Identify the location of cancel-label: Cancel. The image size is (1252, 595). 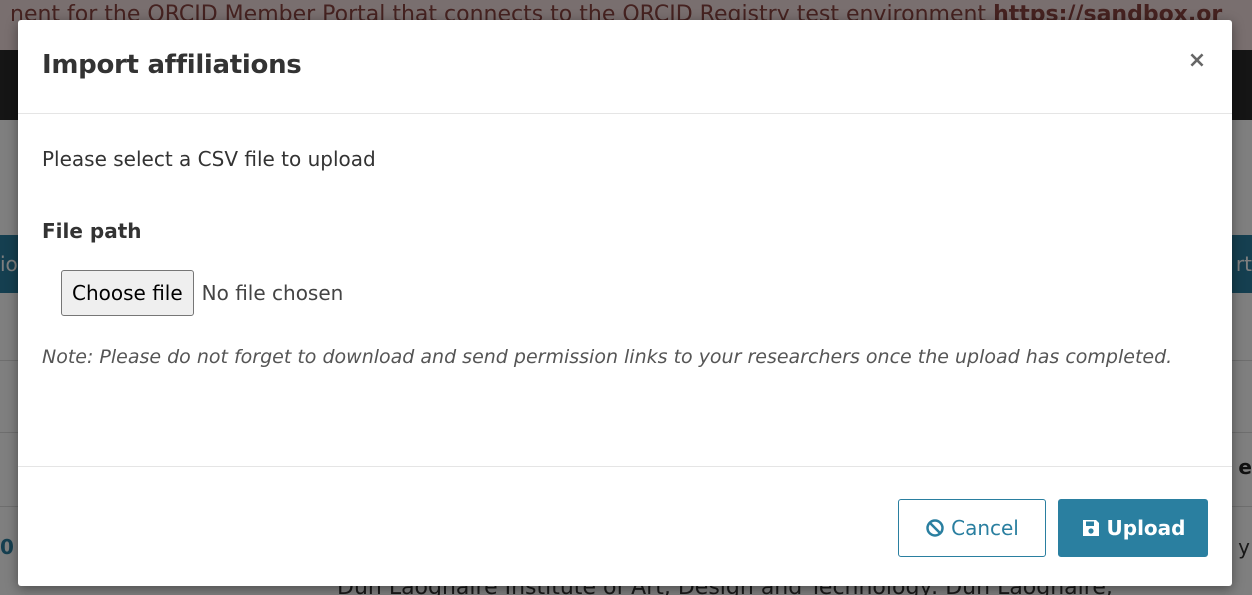
(985, 528).